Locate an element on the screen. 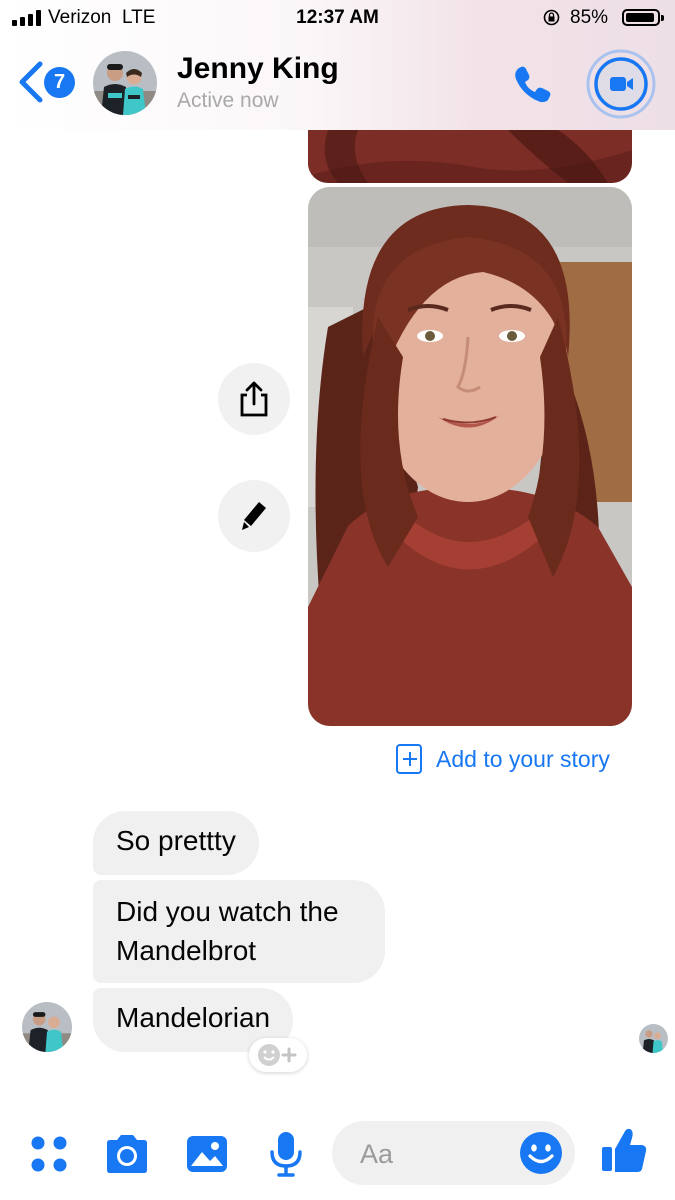 The height and width of the screenshot is (1200, 675). message-input-container is located at coordinates (453, 1153).